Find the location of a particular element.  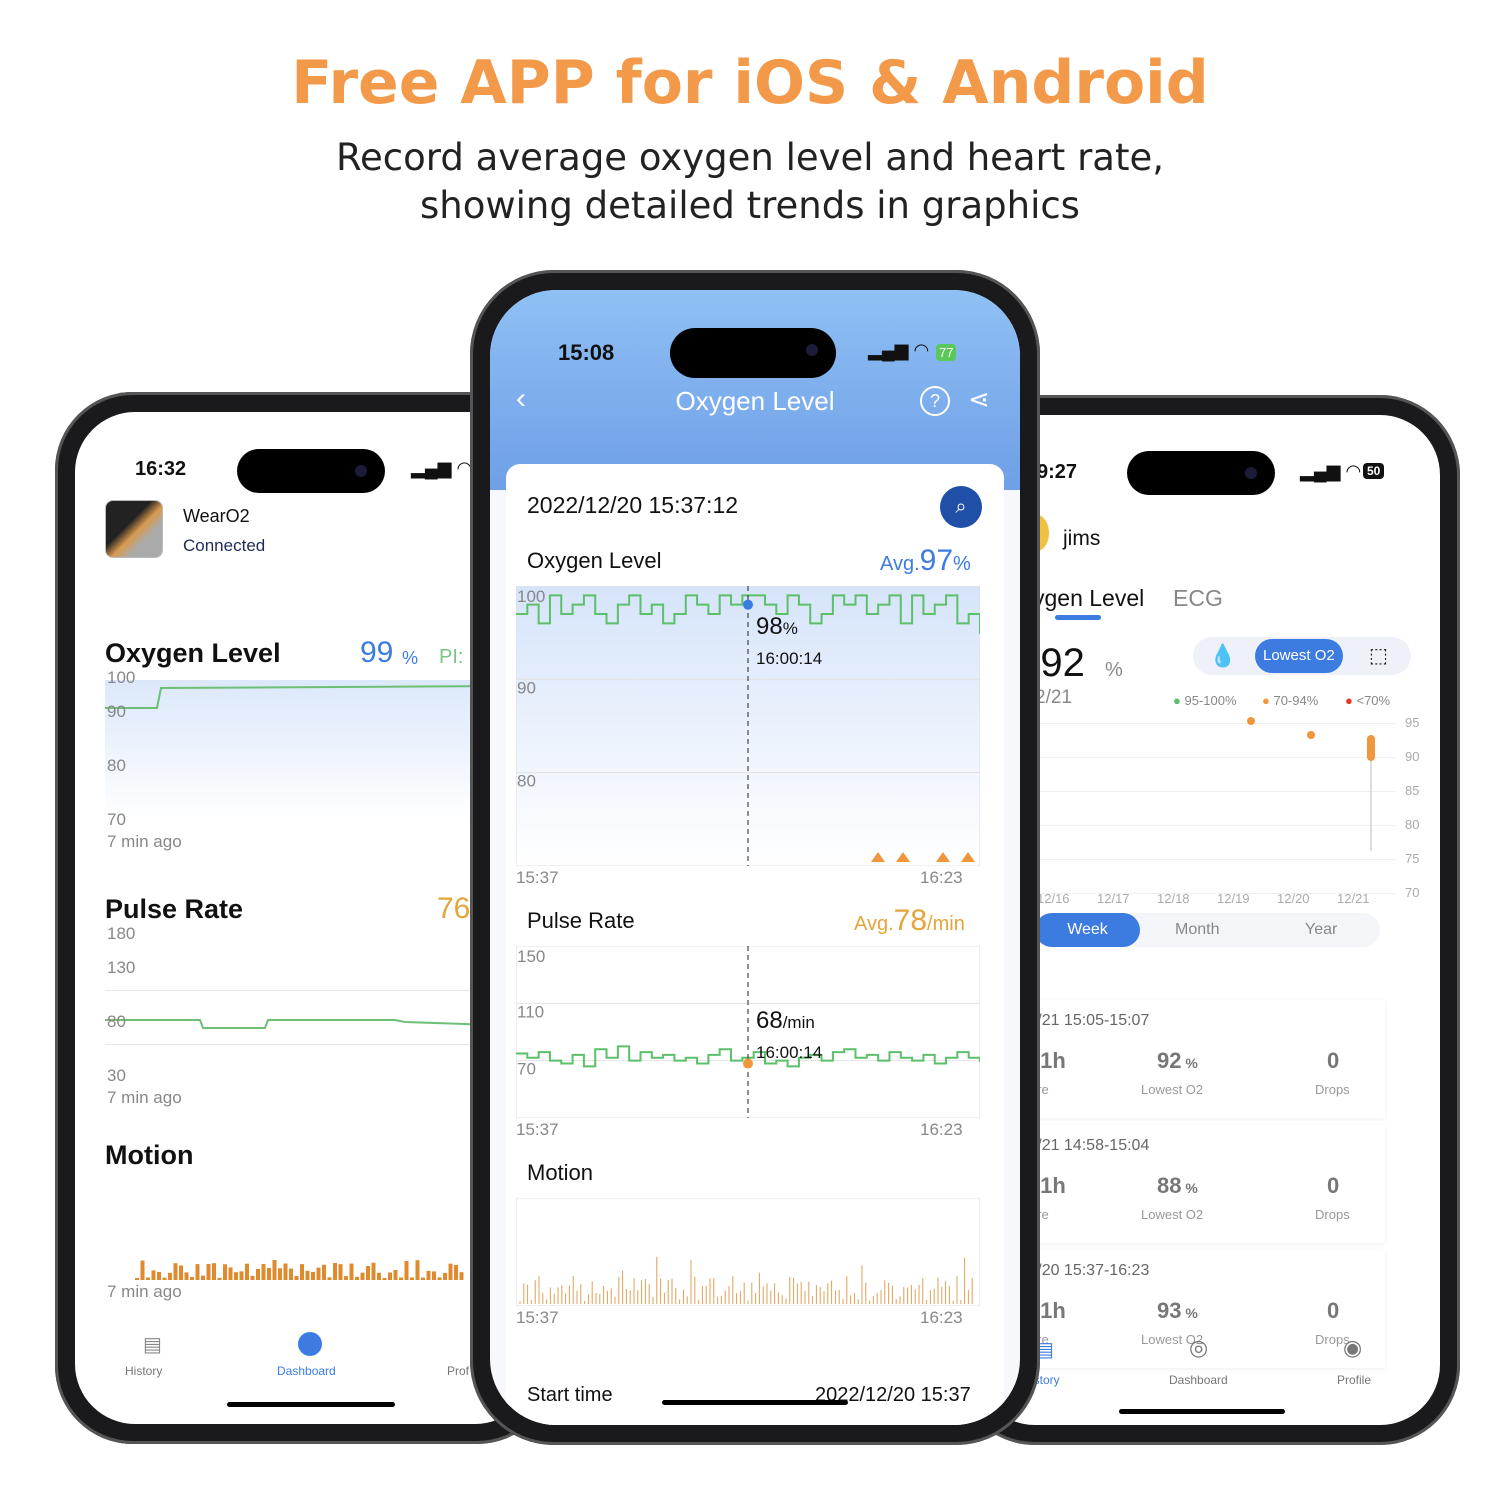

profile-icon: ◉ is located at coordinates (1352, 1348).